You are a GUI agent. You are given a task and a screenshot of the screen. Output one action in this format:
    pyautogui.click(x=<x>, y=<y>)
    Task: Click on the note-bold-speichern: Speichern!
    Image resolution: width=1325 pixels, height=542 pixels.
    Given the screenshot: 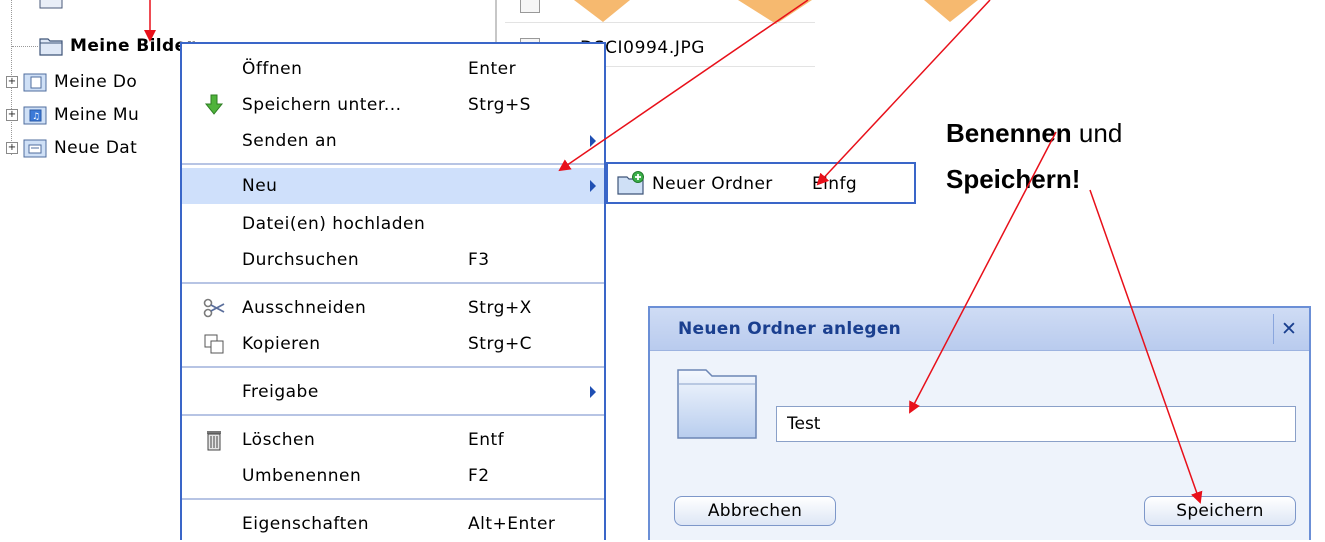 What is the action you would take?
    pyautogui.click(x=1013, y=179)
    